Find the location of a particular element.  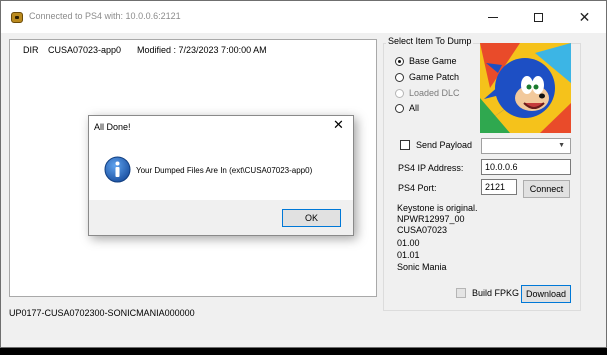

info-line: 01.01 is located at coordinates (408, 255).